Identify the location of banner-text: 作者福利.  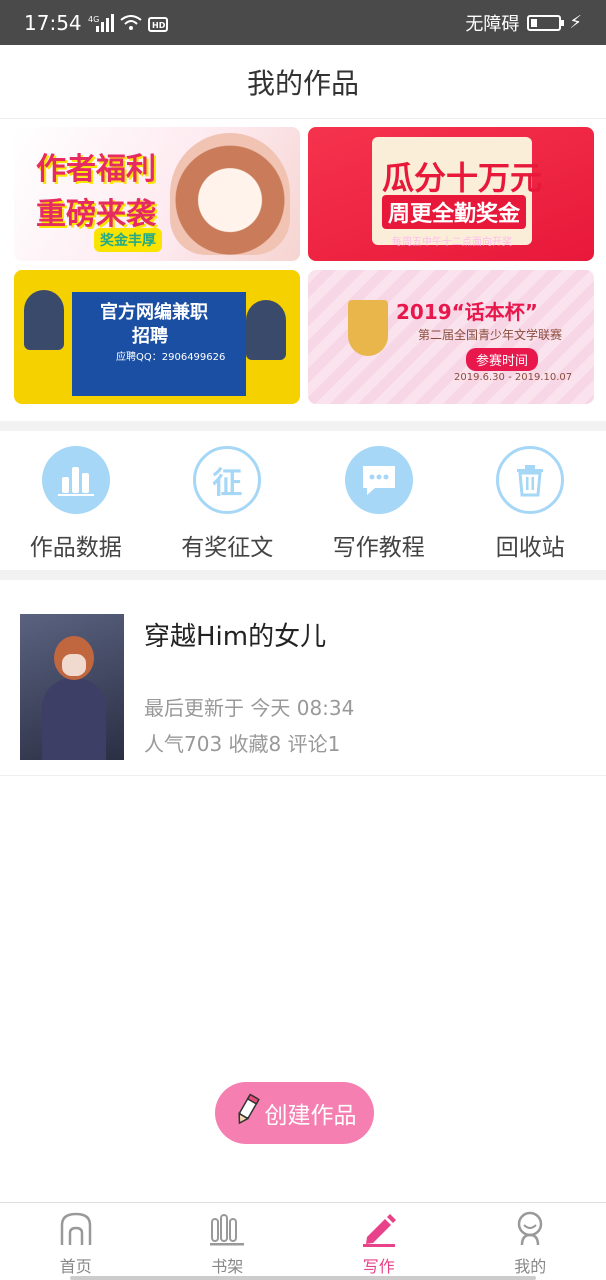
(96, 169).